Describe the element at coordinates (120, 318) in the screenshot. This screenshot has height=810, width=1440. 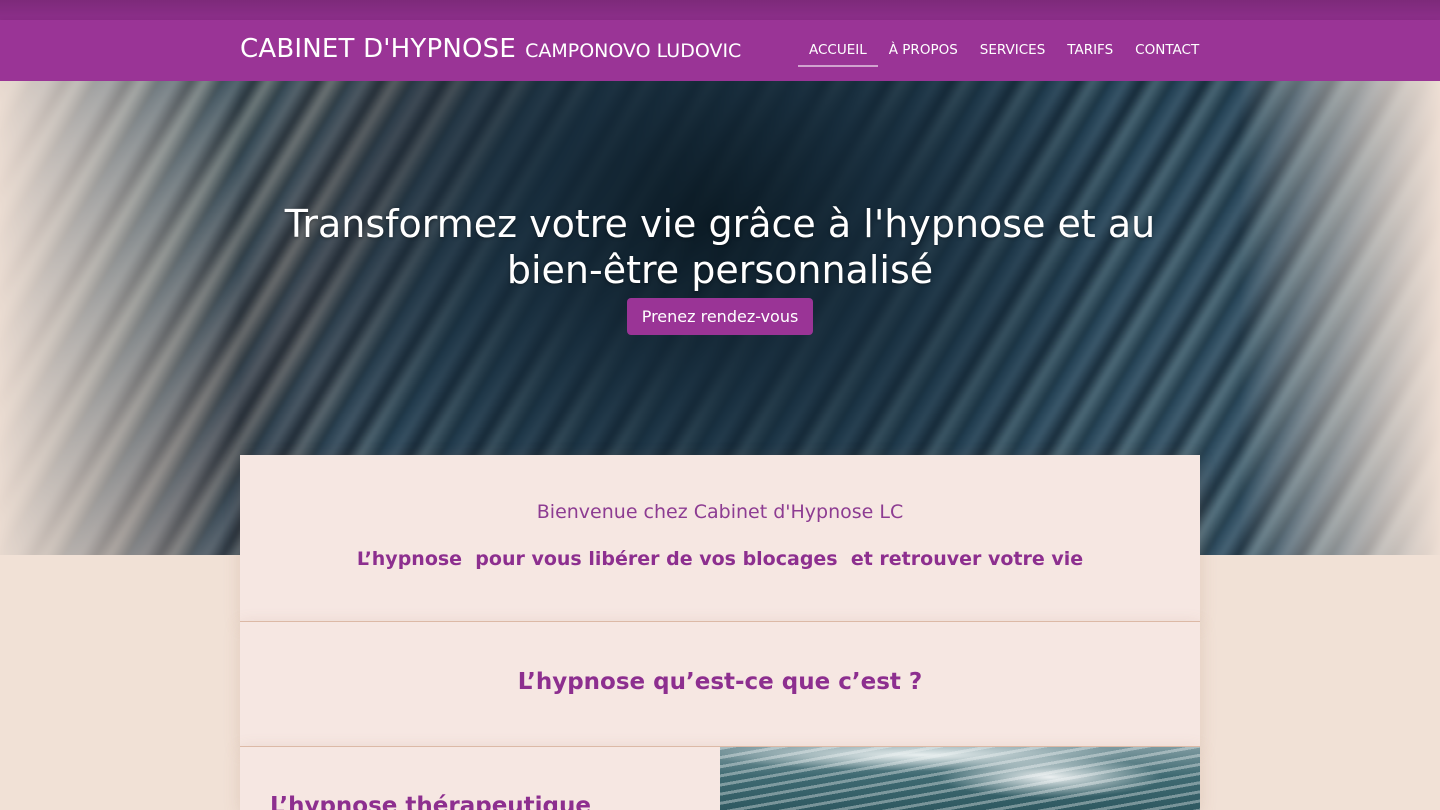
I see `hero-fade-left` at that location.